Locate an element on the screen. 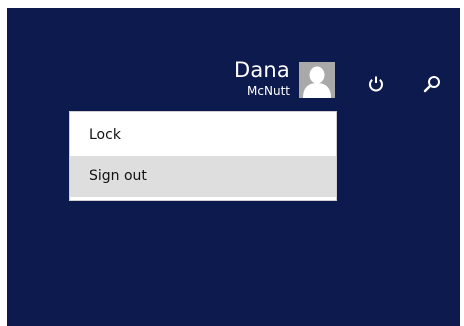 The height and width of the screenshot is (326, 464). lock-menu-item: Lock is located at coordinates (203, 135).